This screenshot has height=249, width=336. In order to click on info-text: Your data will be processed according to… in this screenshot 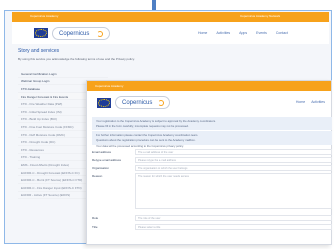, I will do `click(140, 145)`.